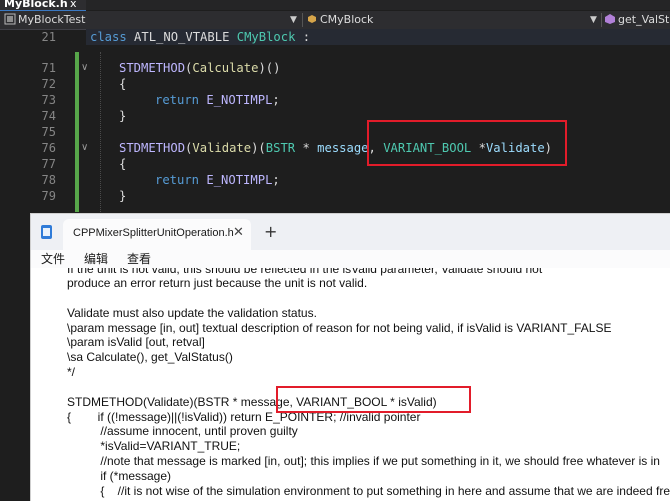 The width and height of the screenshot is (670, 501). What do you see at coordinates (10, 20) in the screenshot?
I see `project-icon` at bounding box center [10, 20].